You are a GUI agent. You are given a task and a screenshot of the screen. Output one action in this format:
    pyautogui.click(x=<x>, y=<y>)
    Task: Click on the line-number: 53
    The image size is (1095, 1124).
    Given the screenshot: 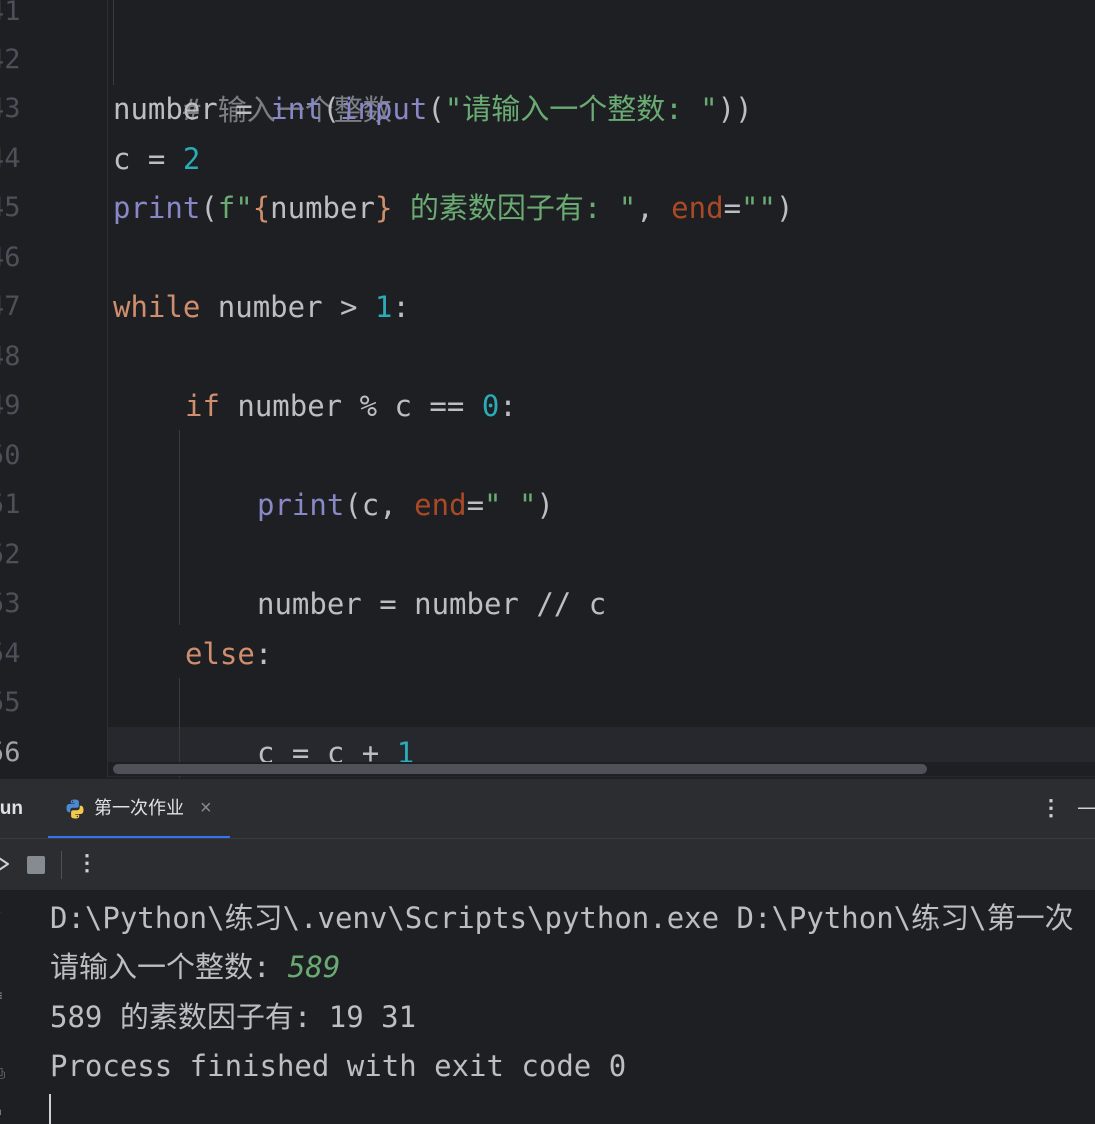 What is the action you would take?
    pyautogui.click(x=10, y=603)
    